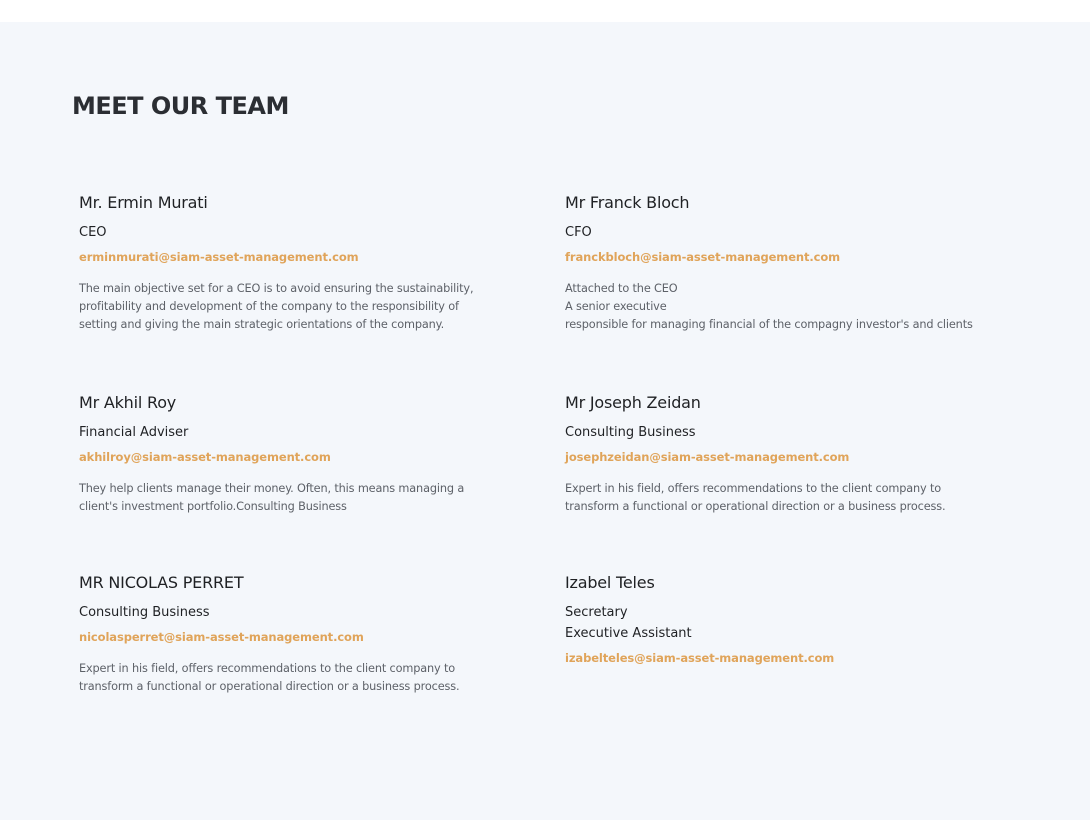 The image size is (1090, 820). Describe the element at coordinates (545, 11) in the screenshot. I see `page-top-strip` at that location.